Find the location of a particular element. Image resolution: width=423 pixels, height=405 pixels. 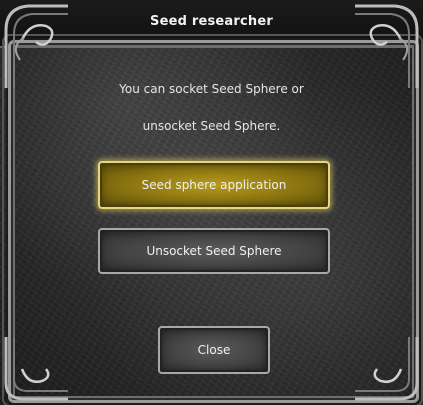

message-line-1: You can socket Seed Sphere or is located at coordinates (211, 89).